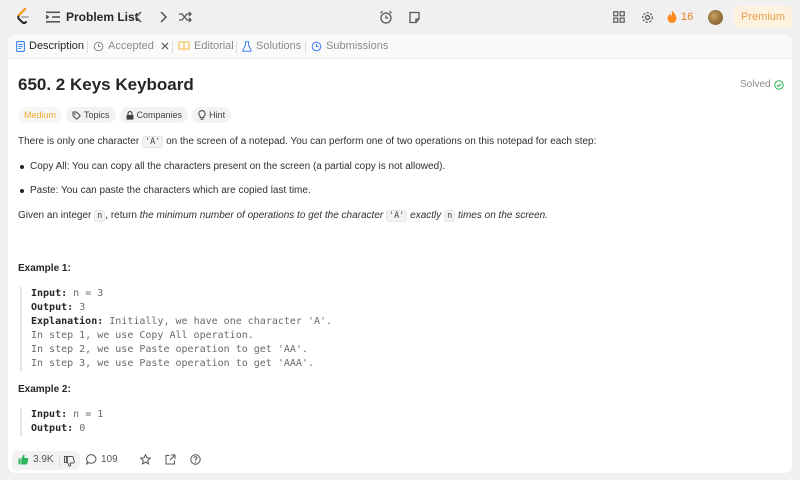  Describe the element at coordinates (20, 46) in the screenshot. I see `document-icon` at that location.